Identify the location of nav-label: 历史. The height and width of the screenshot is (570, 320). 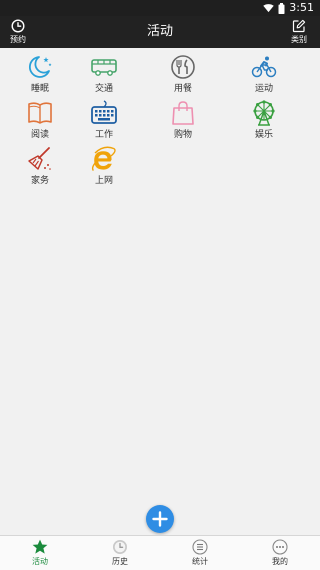
(120, 561).